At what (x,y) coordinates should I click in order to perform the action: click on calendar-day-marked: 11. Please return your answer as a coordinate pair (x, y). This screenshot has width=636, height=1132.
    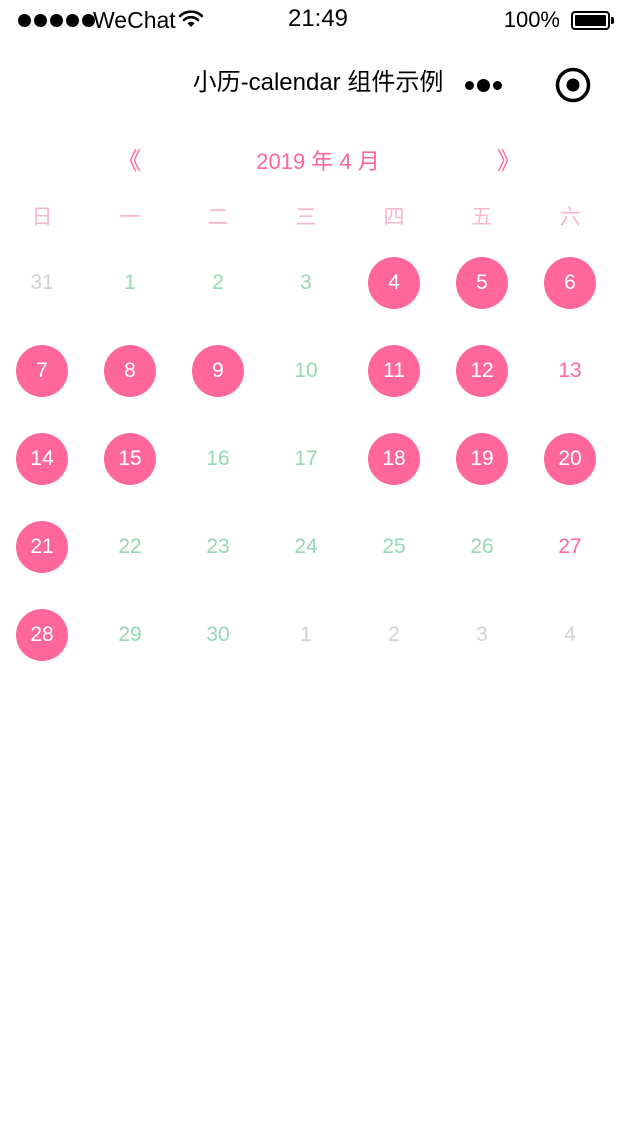
    Looking at the image, I should click on (394, 371).